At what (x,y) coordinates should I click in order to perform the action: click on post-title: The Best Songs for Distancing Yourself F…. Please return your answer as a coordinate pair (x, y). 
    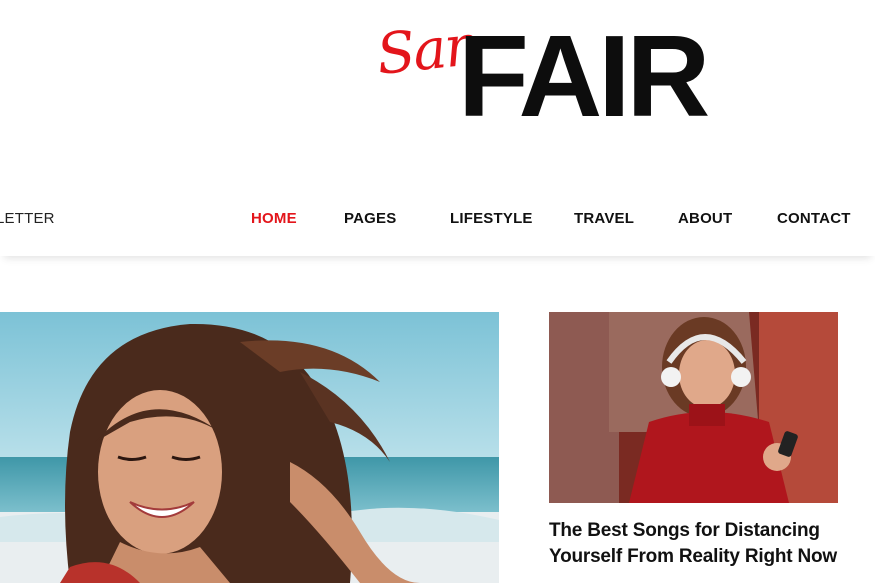
    Looking at the image, I should click on (699, 544).